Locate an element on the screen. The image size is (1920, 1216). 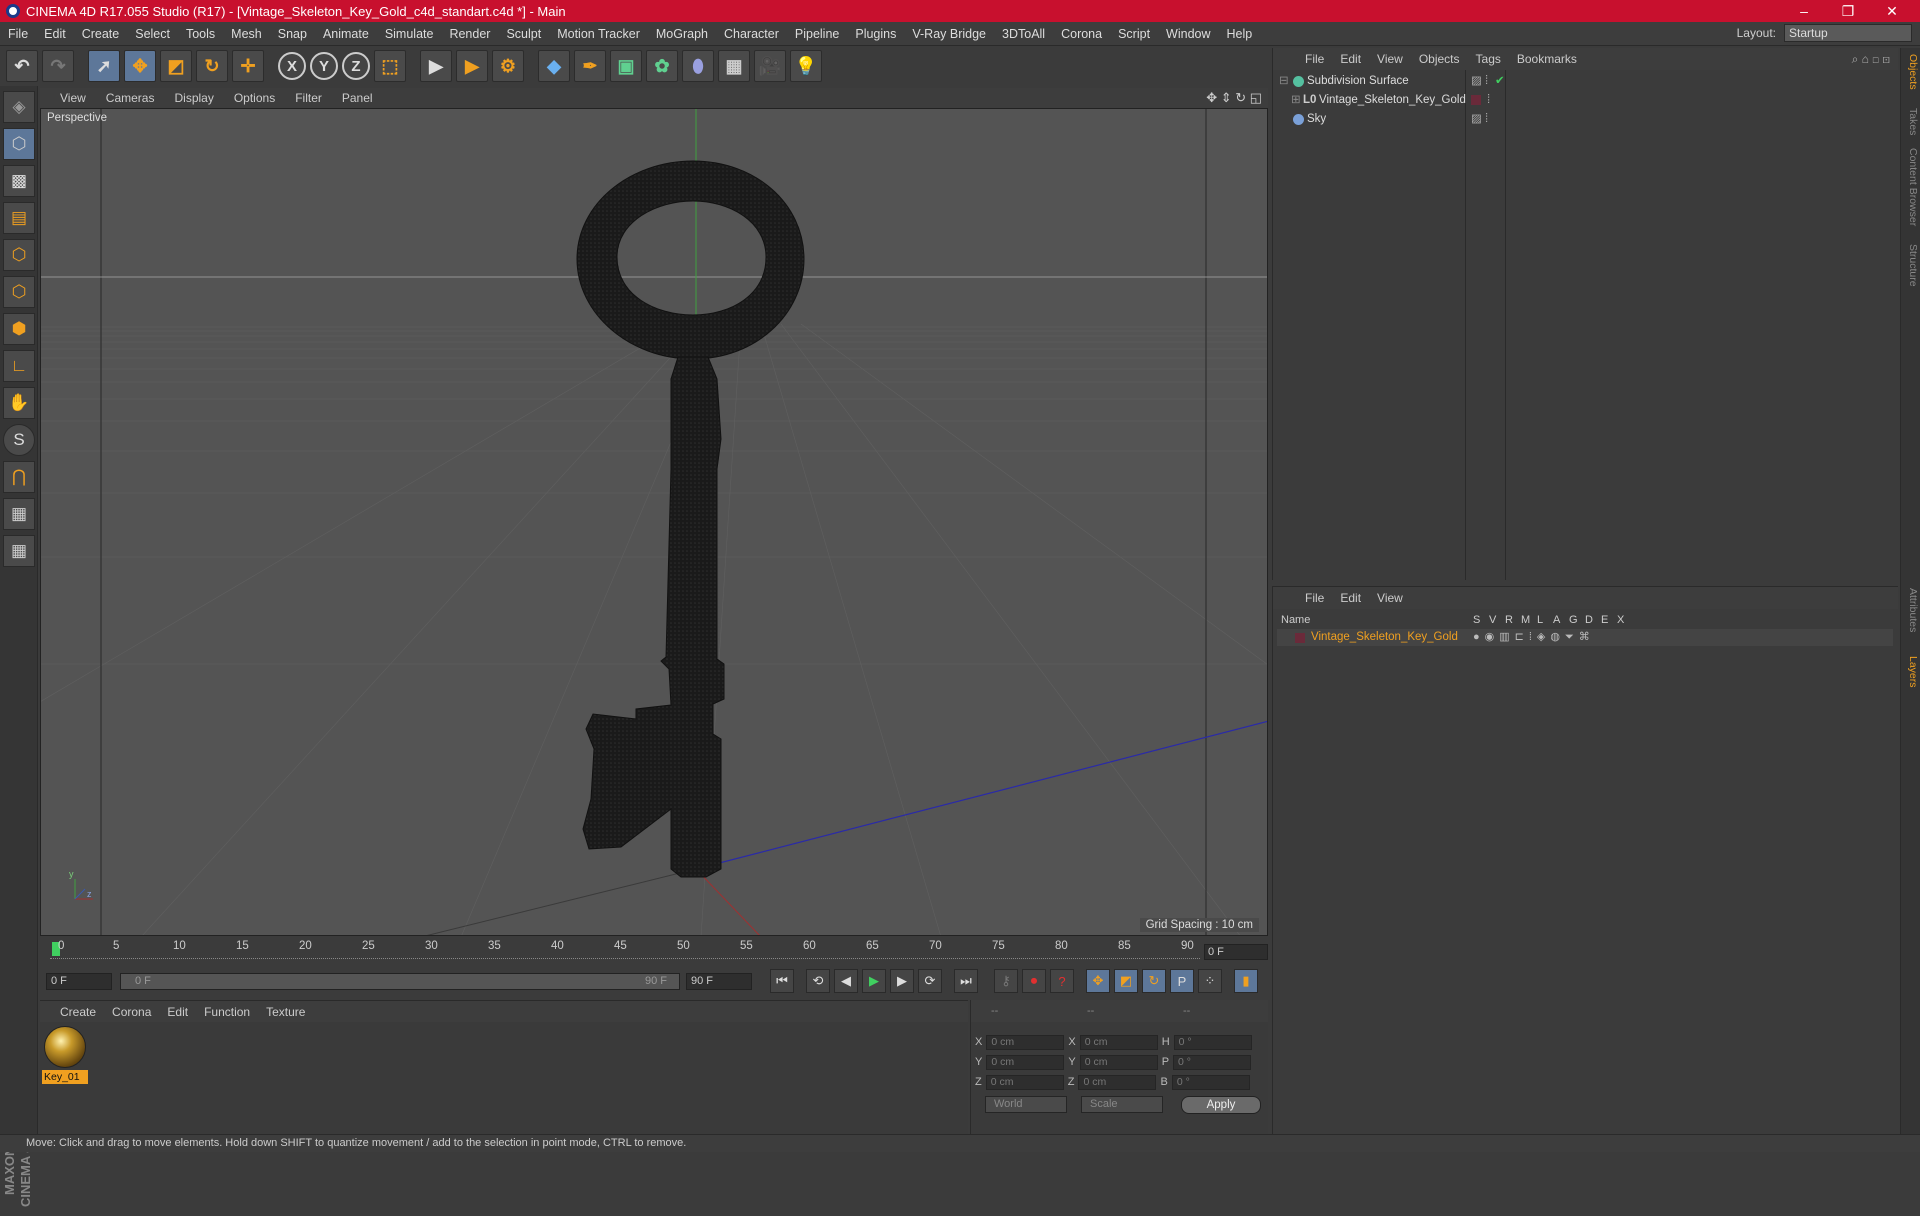
axis-mode-icon: ∟ is located at coordinates (19, 366).